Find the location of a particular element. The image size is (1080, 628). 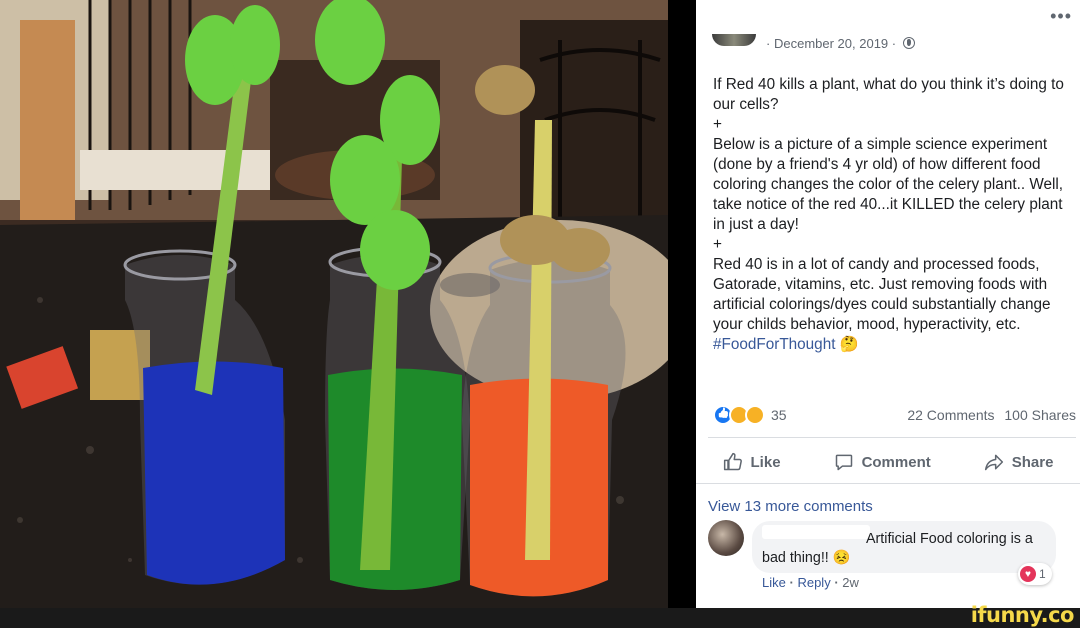

comments-count: 22 Comments is located at coordinates (950, 415).